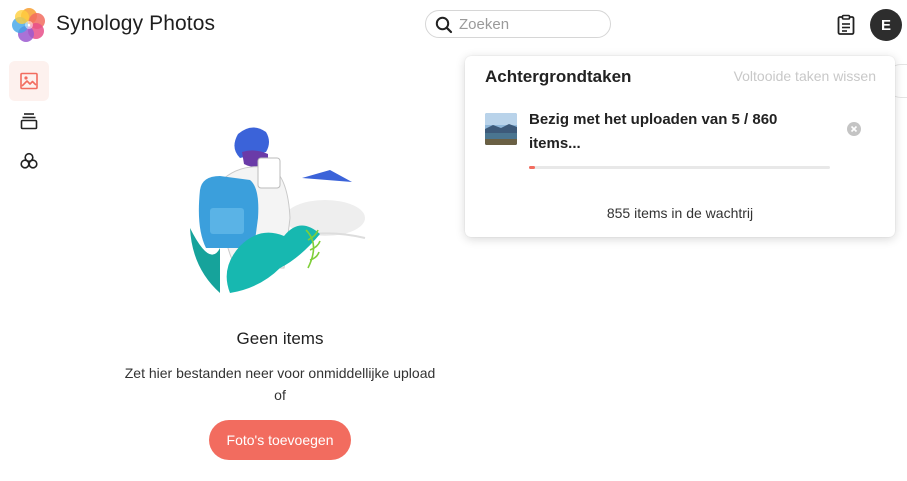  I want to click on add-photos-button: Foto's toevoegen, so click(280, 440).